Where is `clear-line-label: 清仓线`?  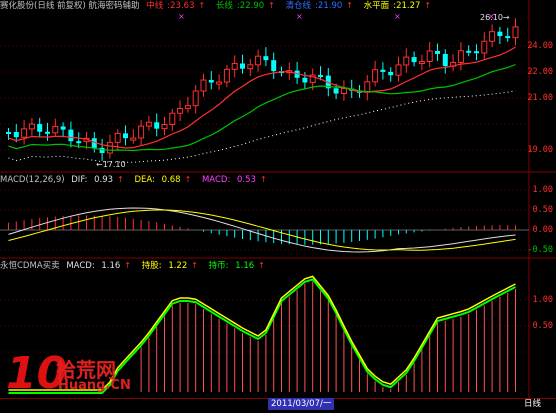
clear-line-label: 清仓线 is located at coordinates (298, 6).